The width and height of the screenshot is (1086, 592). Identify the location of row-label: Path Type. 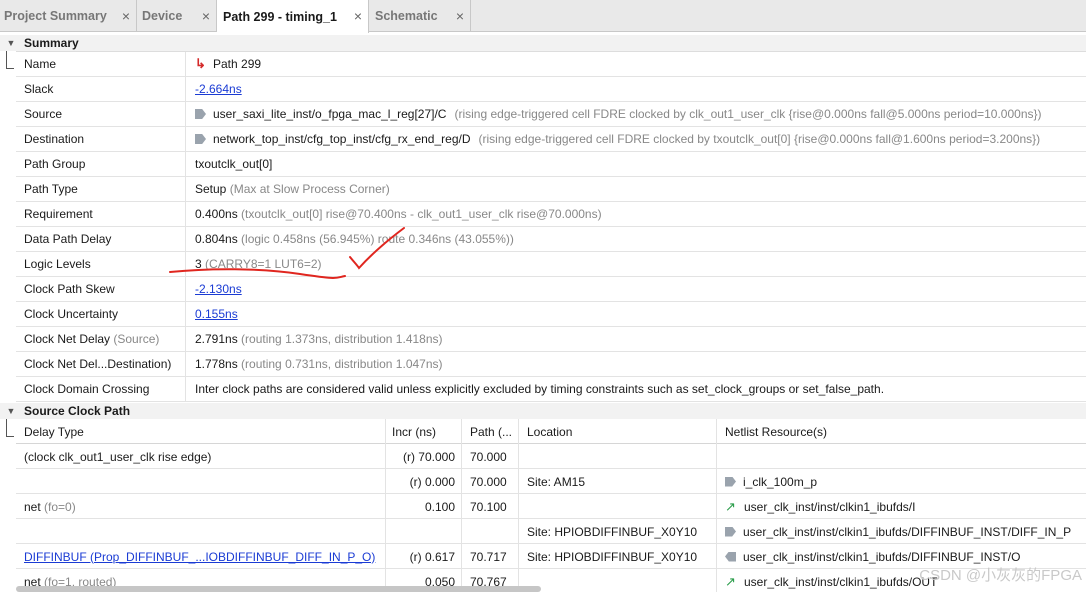
(101, 189).